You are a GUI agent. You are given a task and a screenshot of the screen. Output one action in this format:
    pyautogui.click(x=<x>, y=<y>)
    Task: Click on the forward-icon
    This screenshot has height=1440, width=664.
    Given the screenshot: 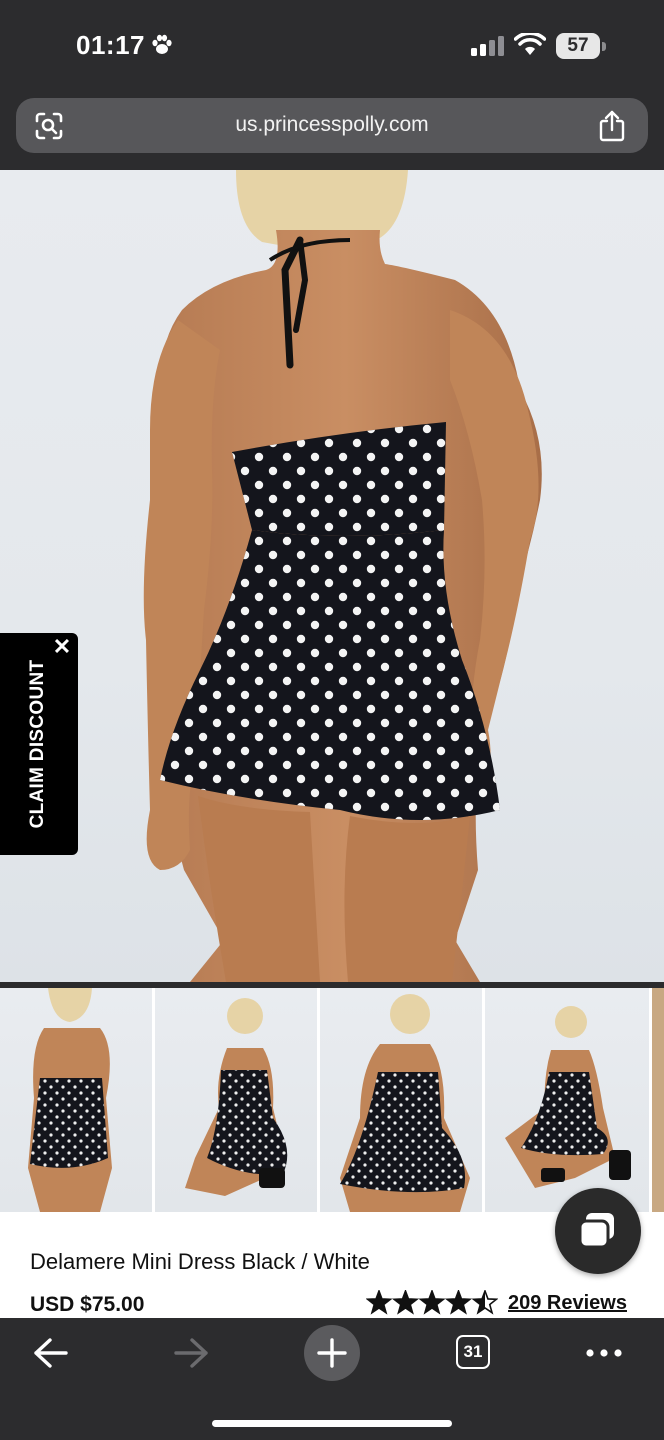 What is the action you would take?
    pyautogui.click(x=192, y=1353)
    